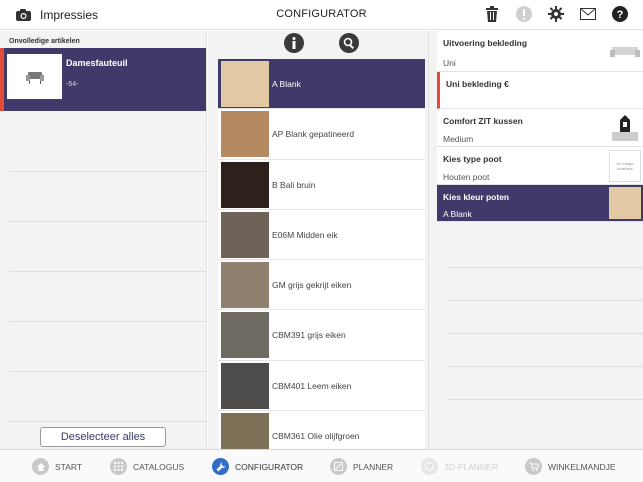  Describe the element at coordinates (97, 63) in the screenshot. I see `article-name: Damesfauteuil` at that location.